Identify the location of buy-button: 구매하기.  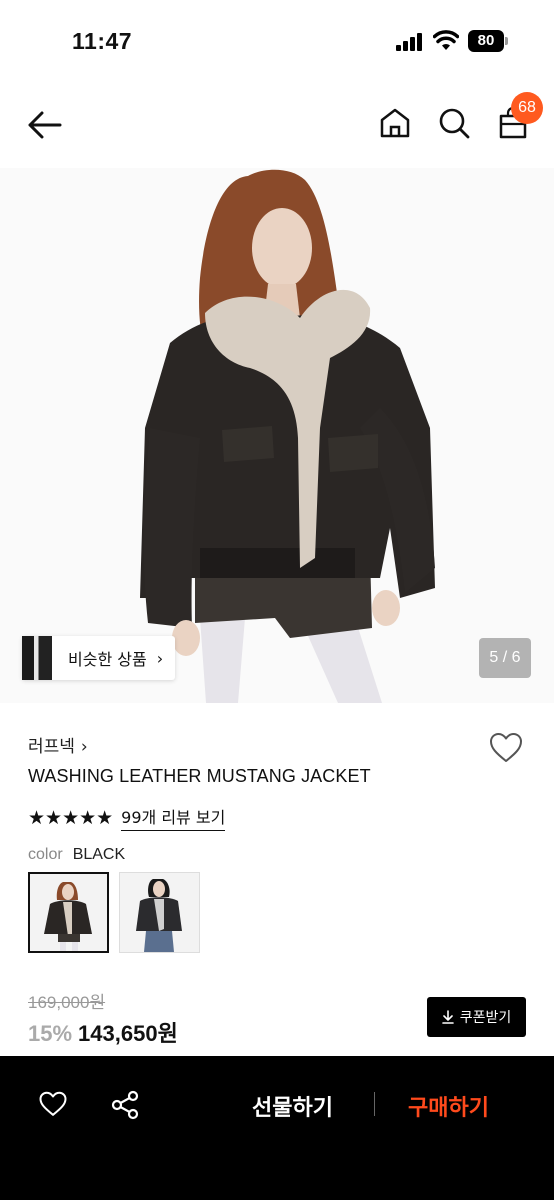
(448, 1106).